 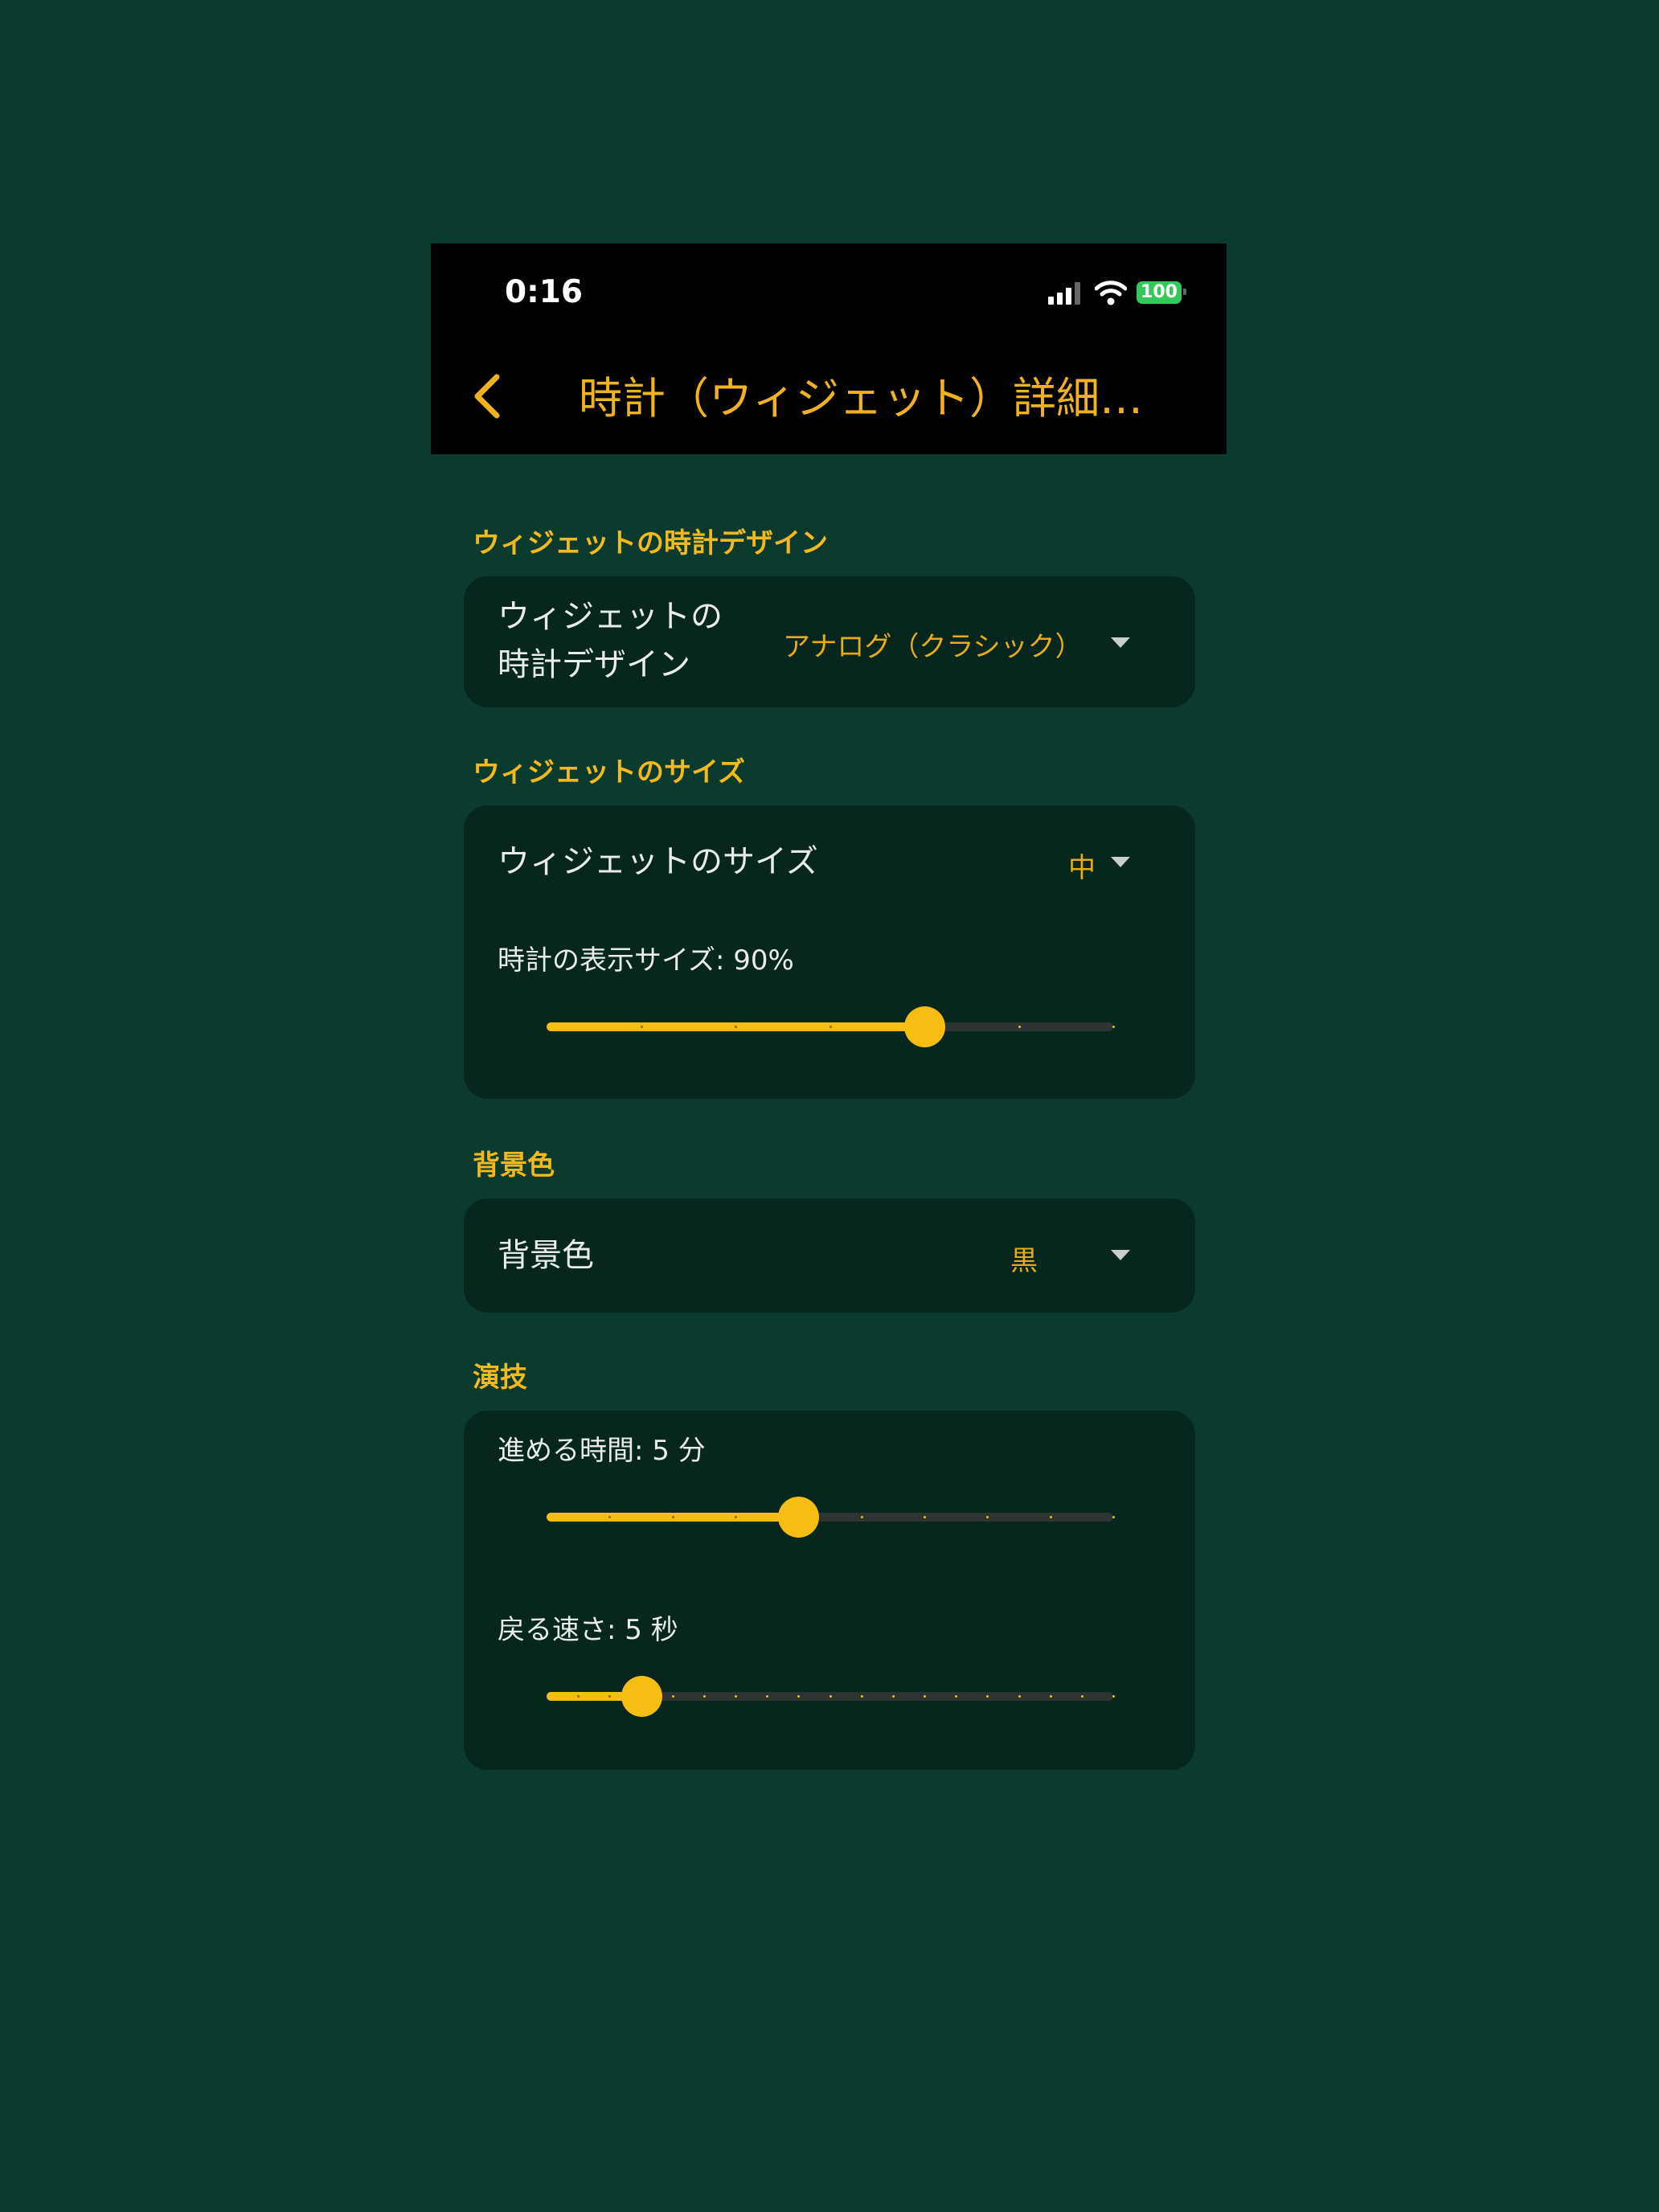 What do you see at coordinates (1024, 1258) in the screenshot?
I see `background-dropdown-value: 黒` at bounding box center [1024, 1258].